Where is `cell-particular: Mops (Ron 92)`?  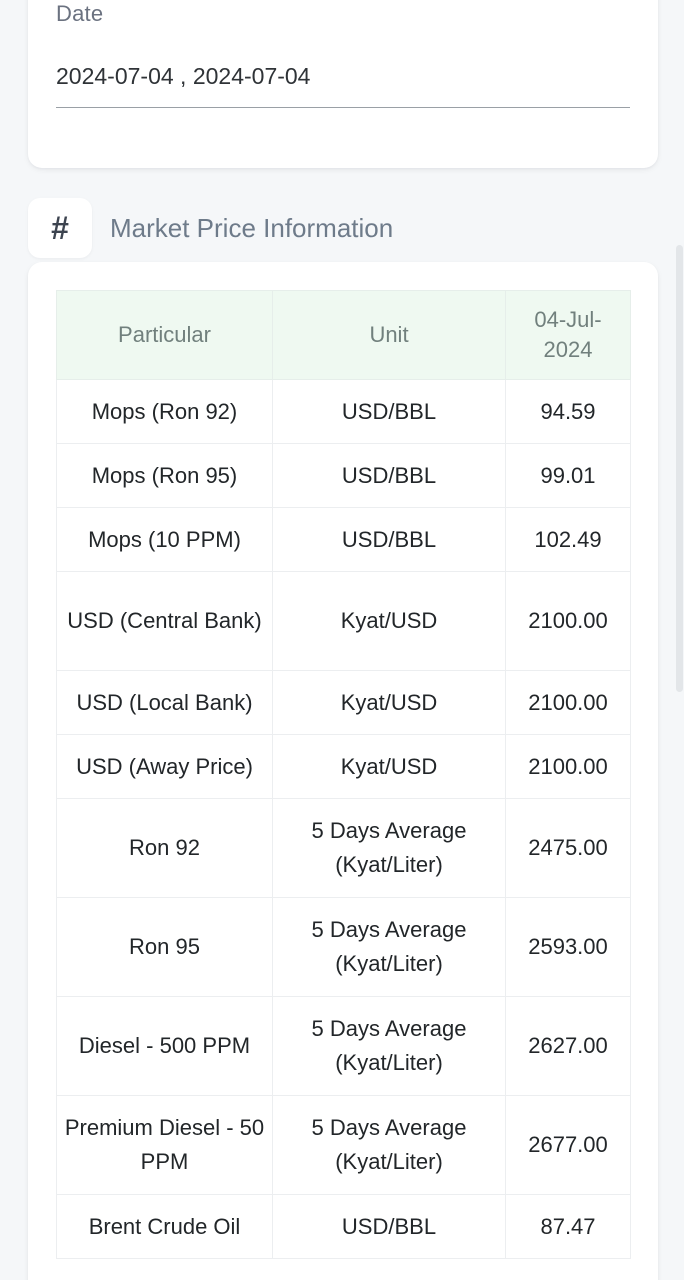 cell-particular: Mops (Ron 92) is located at coordinates (164, 411).